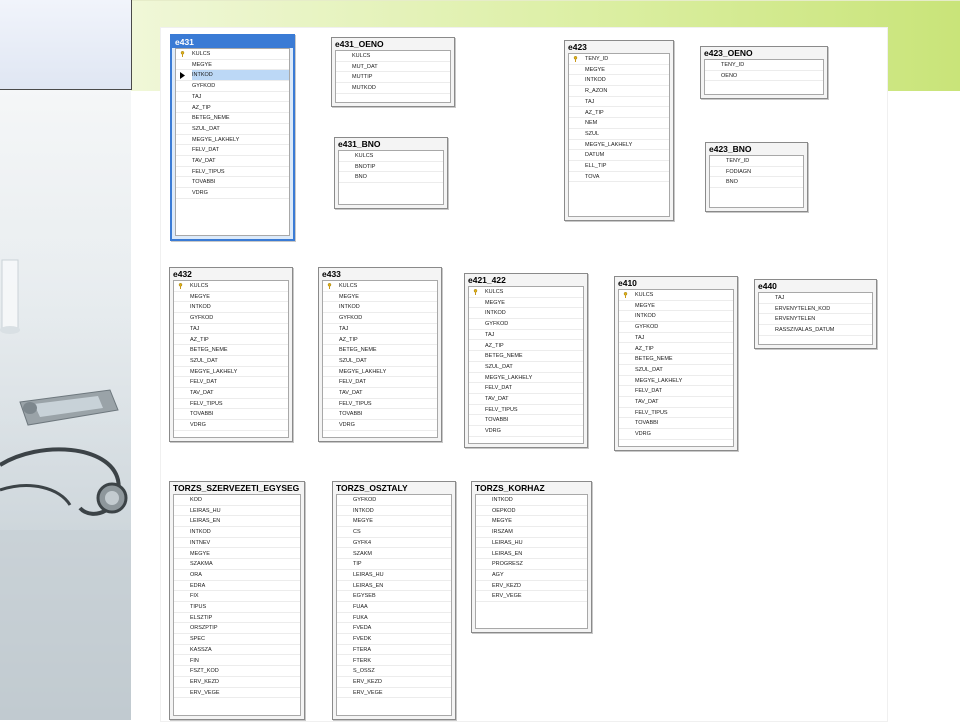 The width and height of the screenshot is (960, 722). I want to click on table-e423-bno: e423_BNO TENY_ID FODIAGN BNO, so click(756, 177).